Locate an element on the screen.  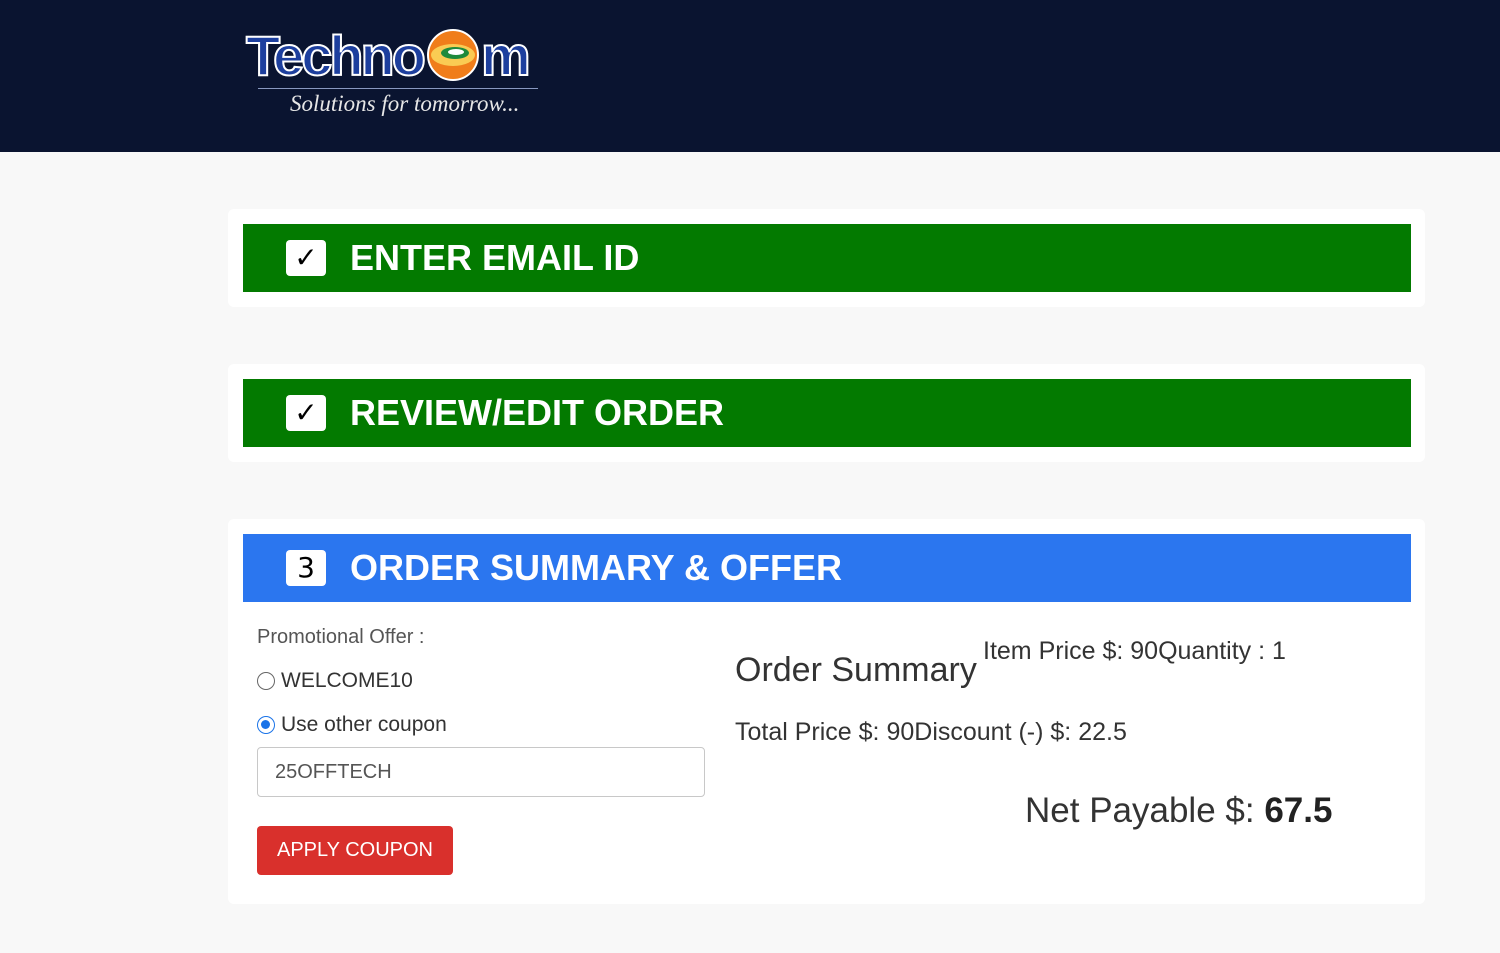
item-price-quantity-line: Item Price $: 90Quantity : 1 is located at coordinates (1134, 651).